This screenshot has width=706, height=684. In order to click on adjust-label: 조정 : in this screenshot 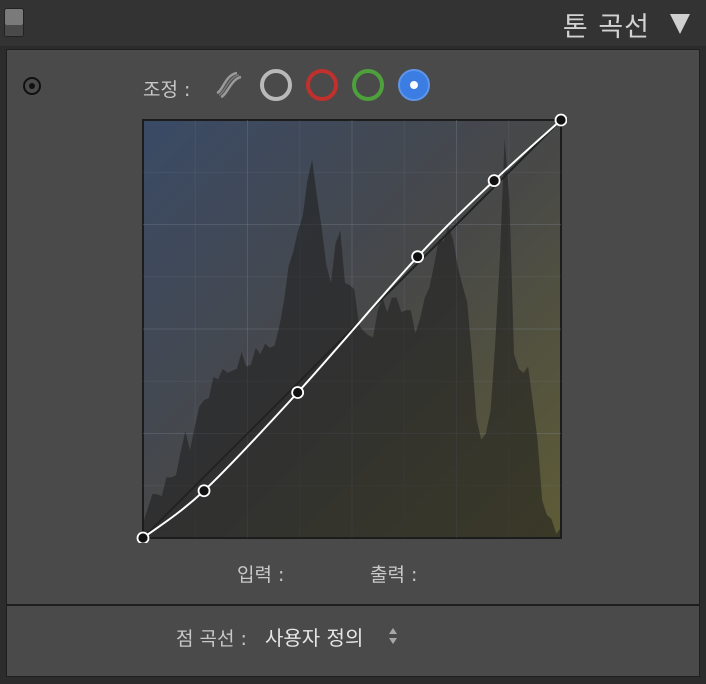, I will do `click(167, 90)`.